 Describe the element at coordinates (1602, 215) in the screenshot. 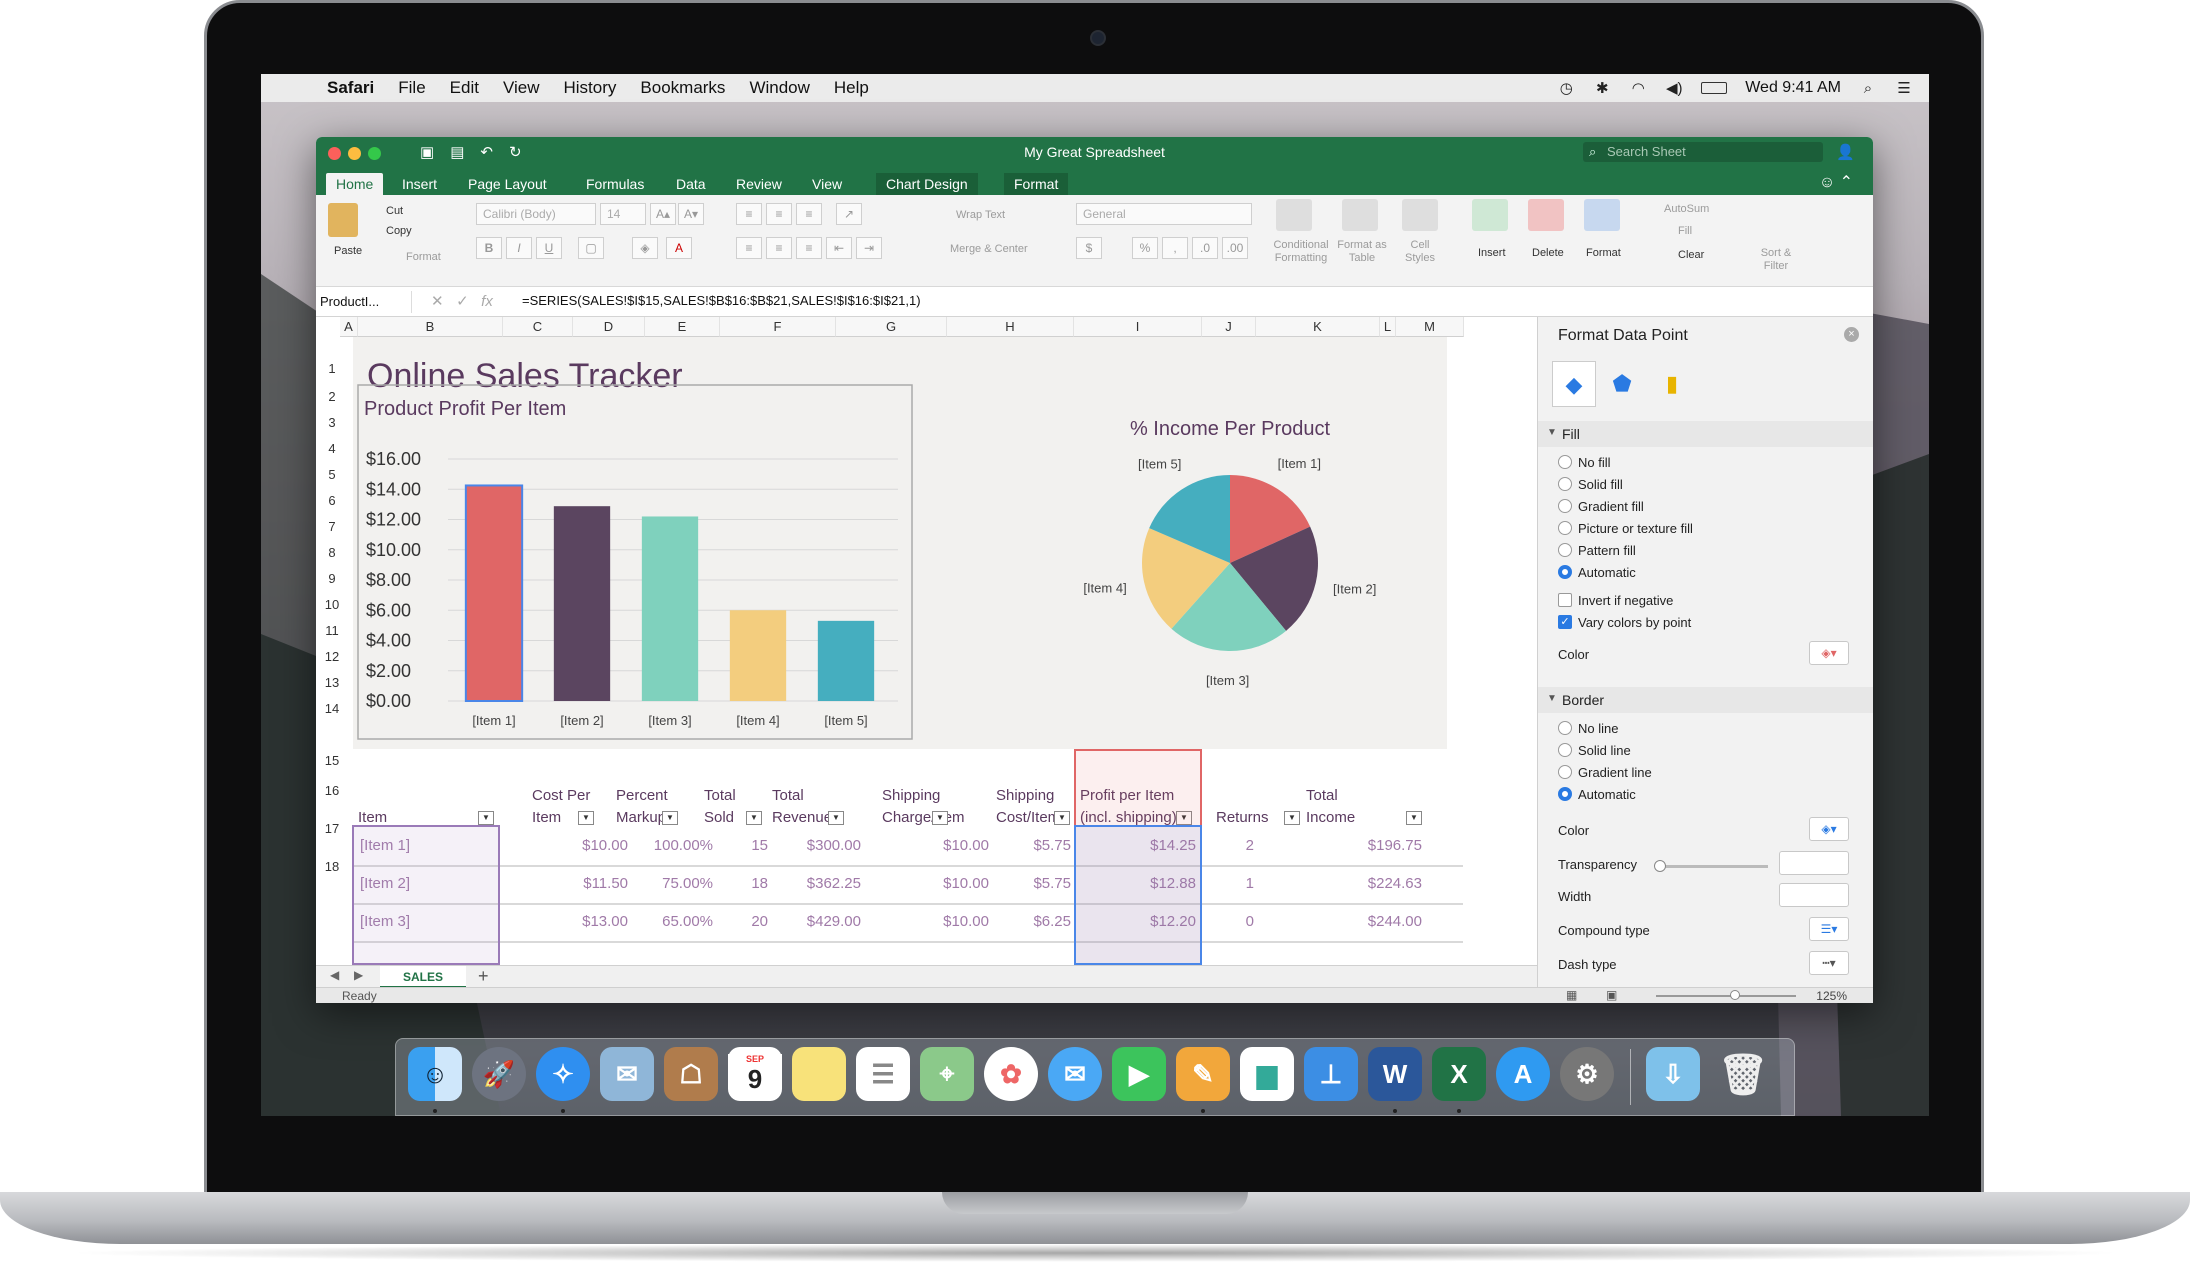

I see `format-cells-icon` at that location.